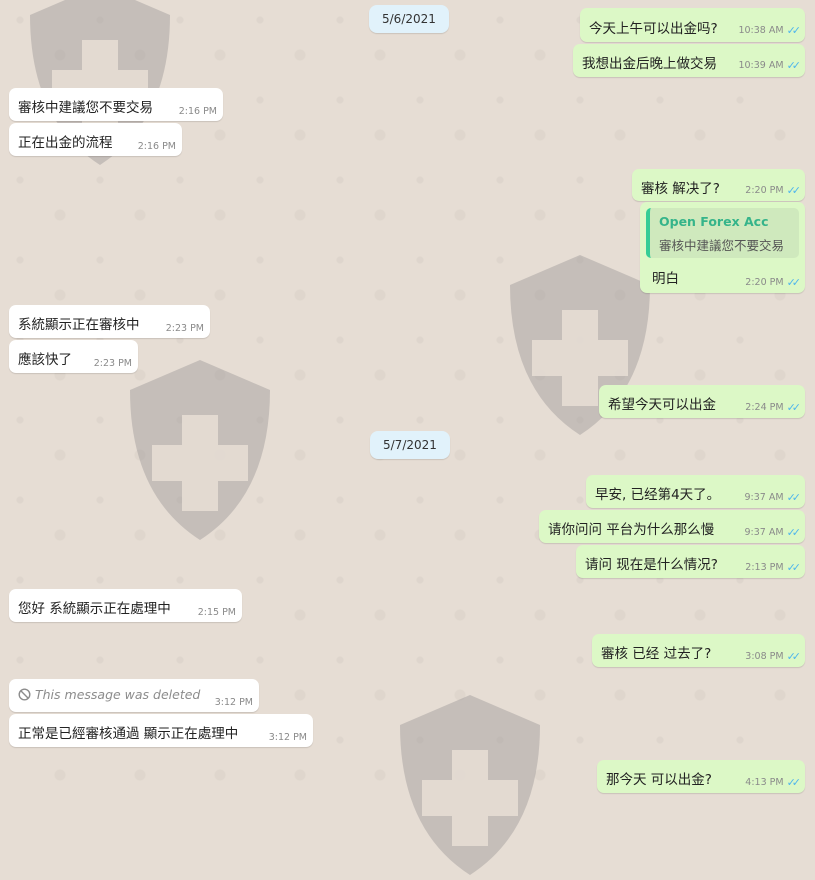 The width and height of the screenshot is (815, 880). What do you see at coordinates (662, 405) in the screenshot?
I see `message-text: 希望今天可以出金` at bounding box center [662, 405].